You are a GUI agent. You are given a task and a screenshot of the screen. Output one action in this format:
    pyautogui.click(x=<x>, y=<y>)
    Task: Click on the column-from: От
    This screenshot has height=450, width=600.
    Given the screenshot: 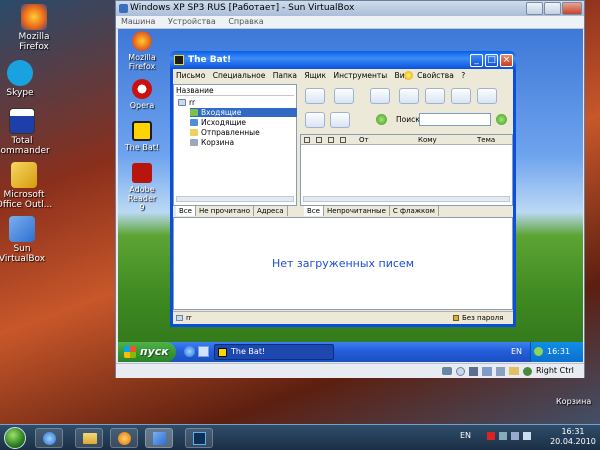 What is the action you would take?
    pyautogui.click(x=364, y=140)
    